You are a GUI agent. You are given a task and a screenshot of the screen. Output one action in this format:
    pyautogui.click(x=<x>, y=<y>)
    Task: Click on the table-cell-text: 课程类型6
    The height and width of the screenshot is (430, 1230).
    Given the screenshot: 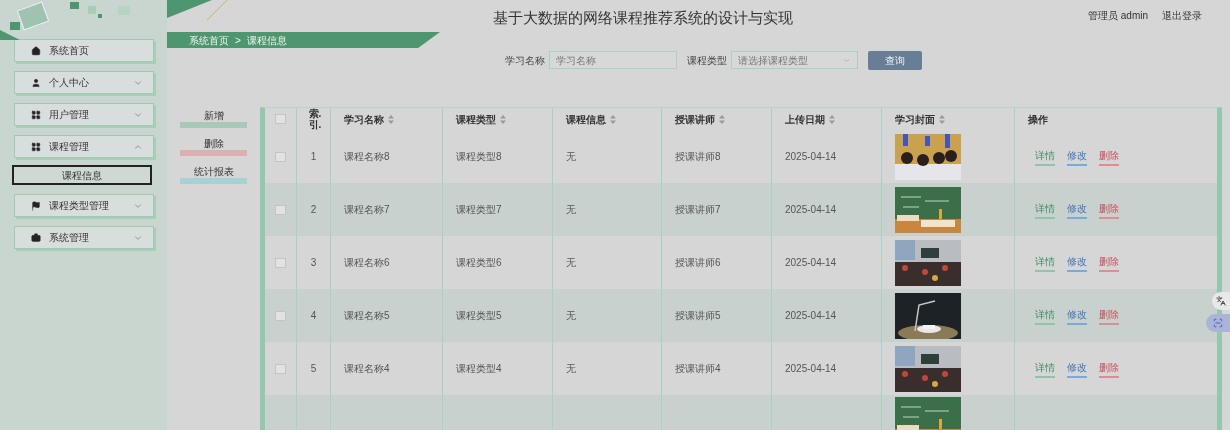 What is the action you would take?
    pyautogui.click(x=479, y=263)
    